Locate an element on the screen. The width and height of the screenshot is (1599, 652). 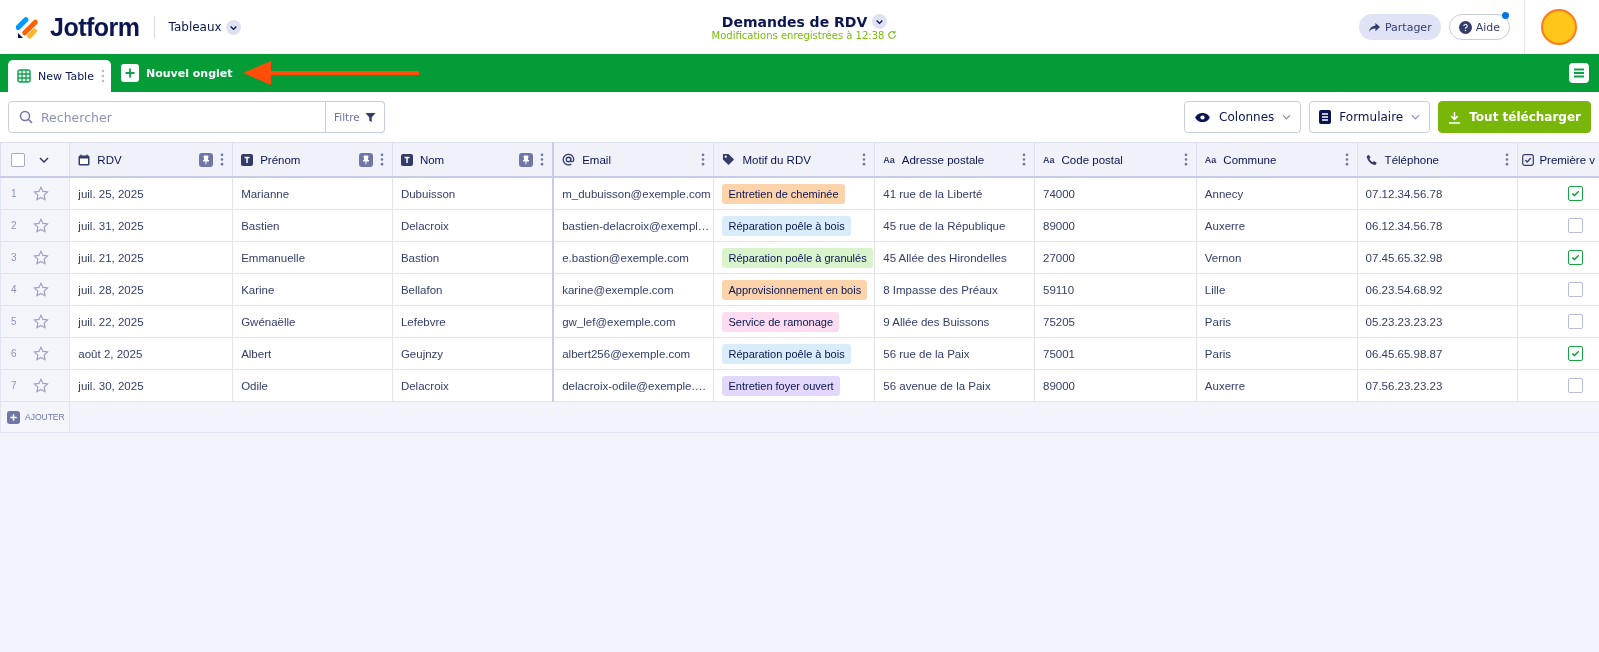
row-number: 3 is located at coordinates (14, 257).